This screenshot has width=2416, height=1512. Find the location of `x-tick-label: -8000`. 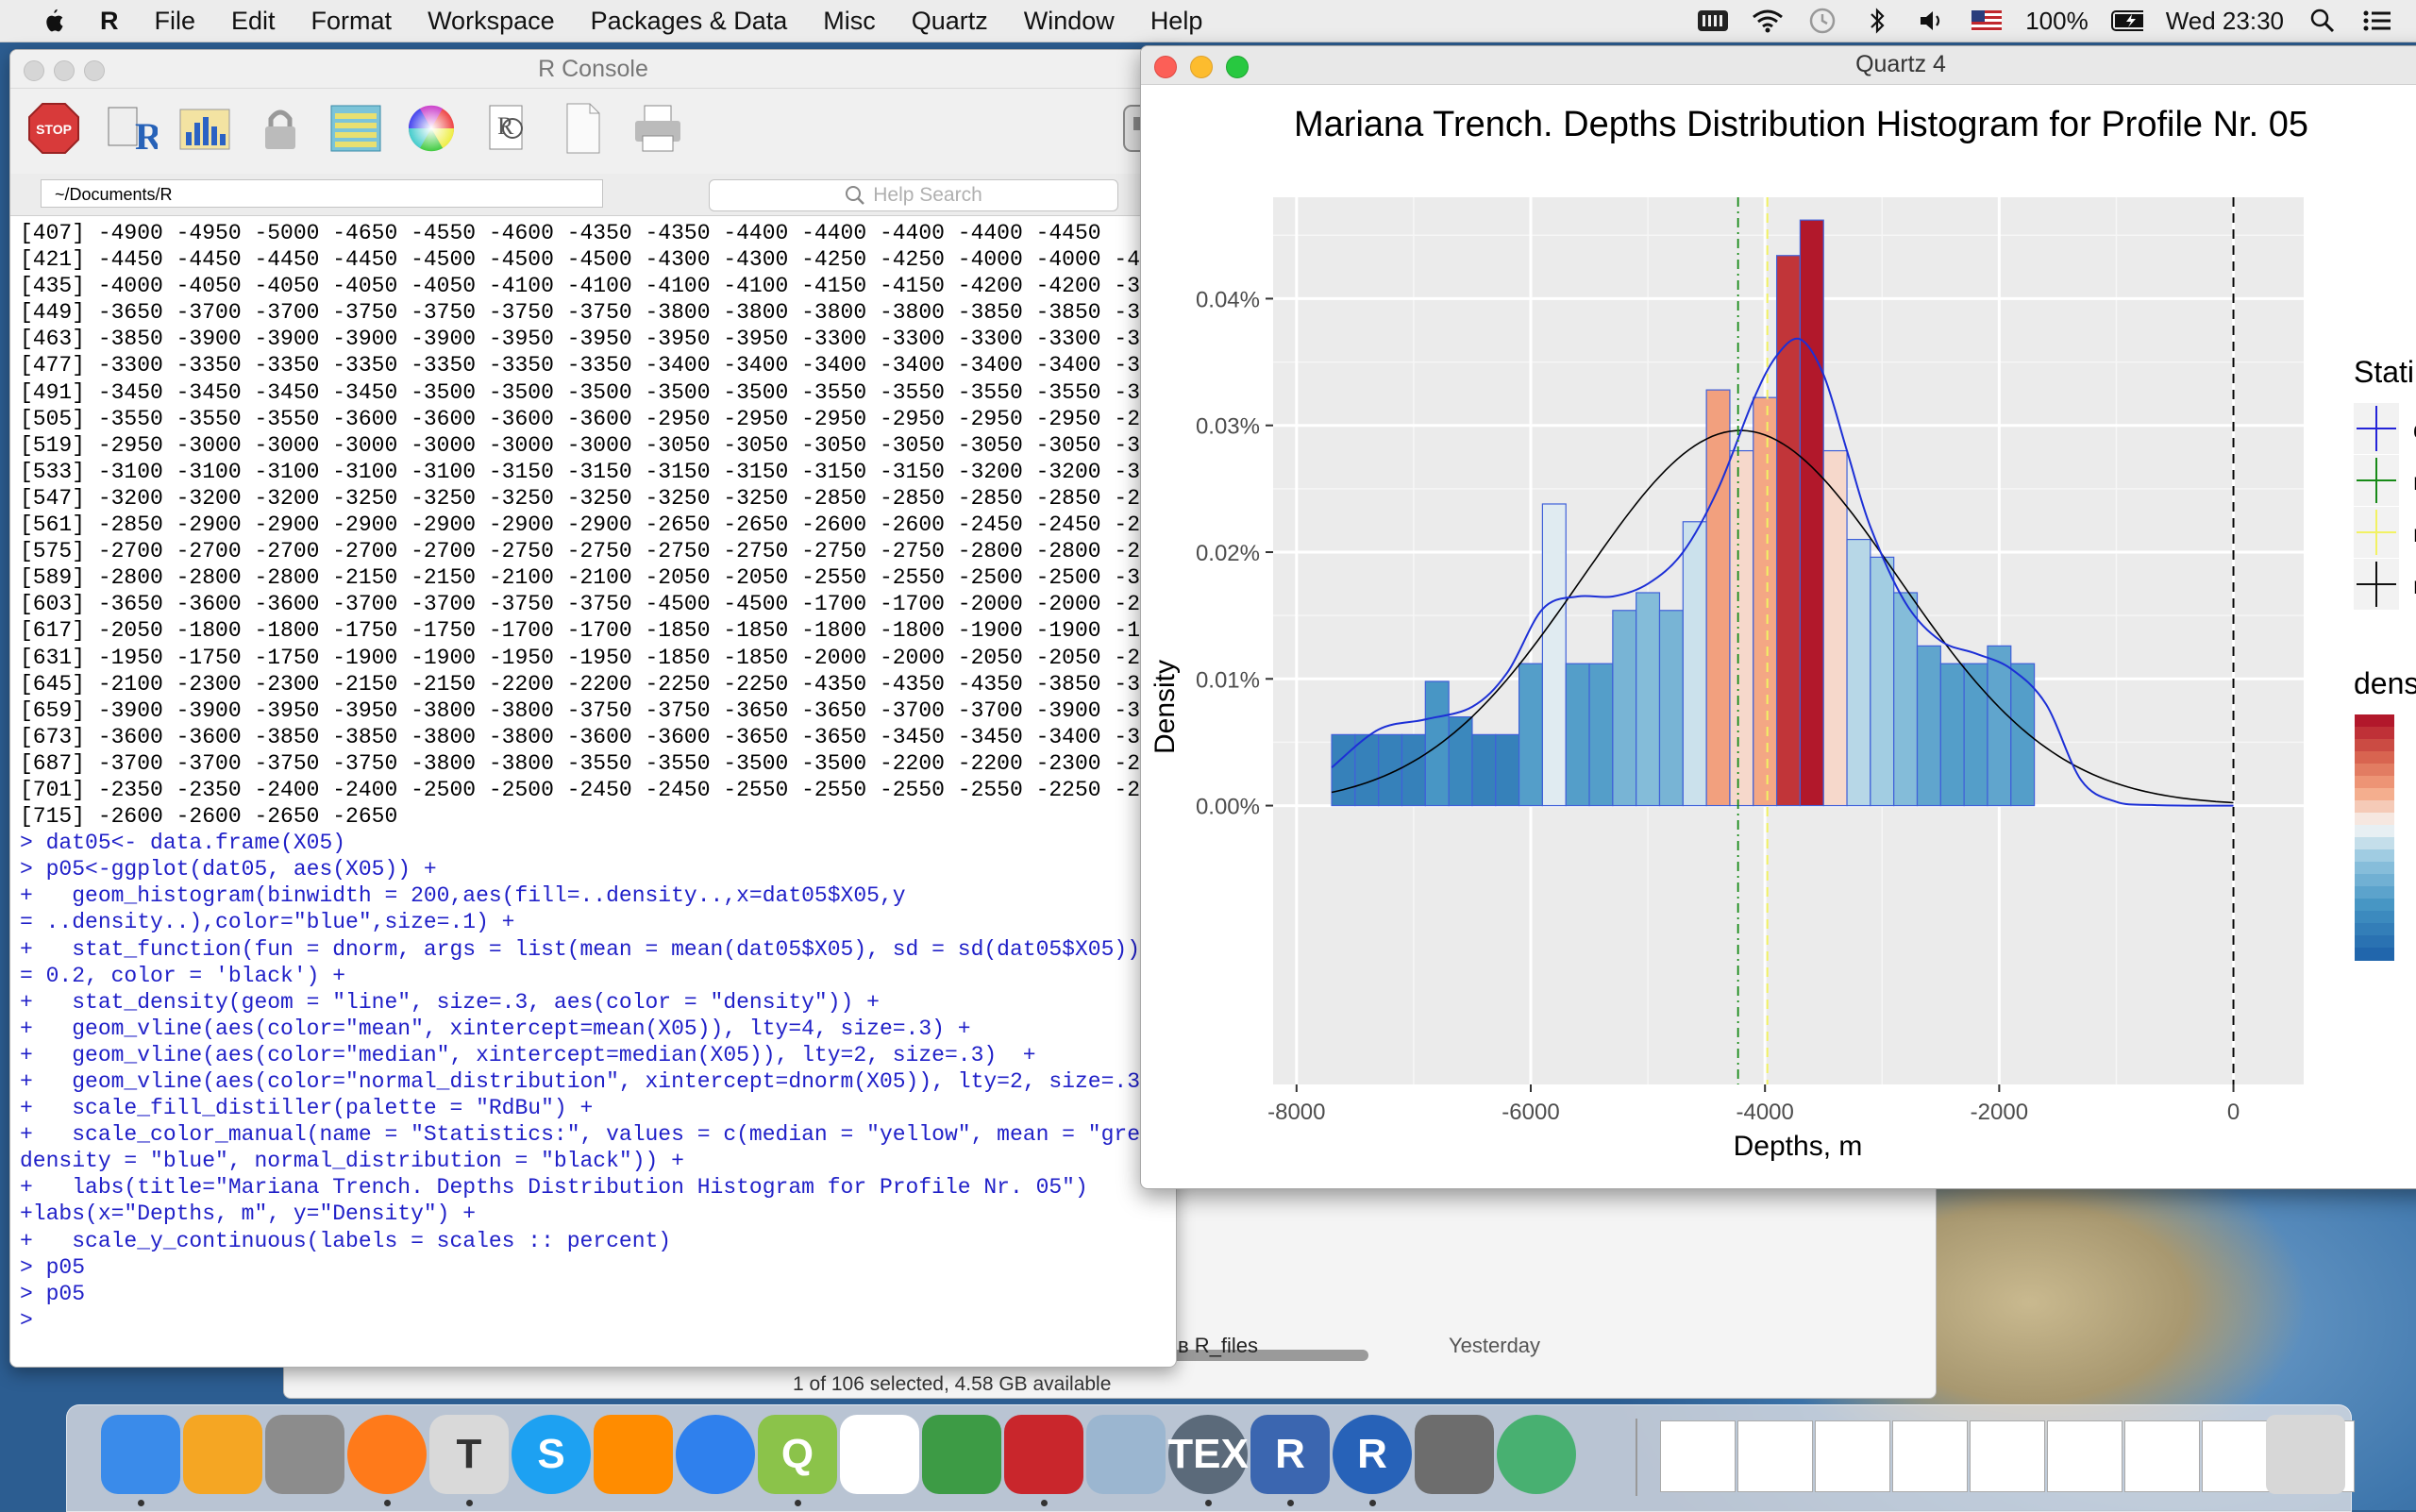

x-tick-label: -8000 is located at coordinates (1296, 1112).